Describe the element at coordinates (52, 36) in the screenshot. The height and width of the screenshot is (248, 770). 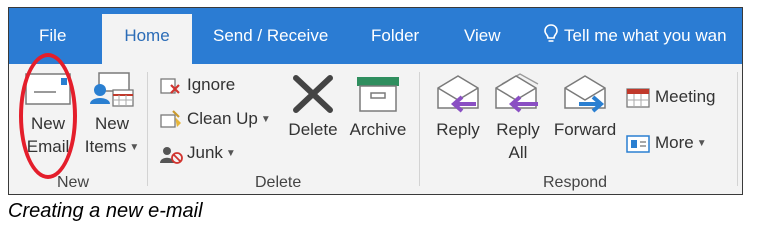
I see `tab-file: File` at that location.